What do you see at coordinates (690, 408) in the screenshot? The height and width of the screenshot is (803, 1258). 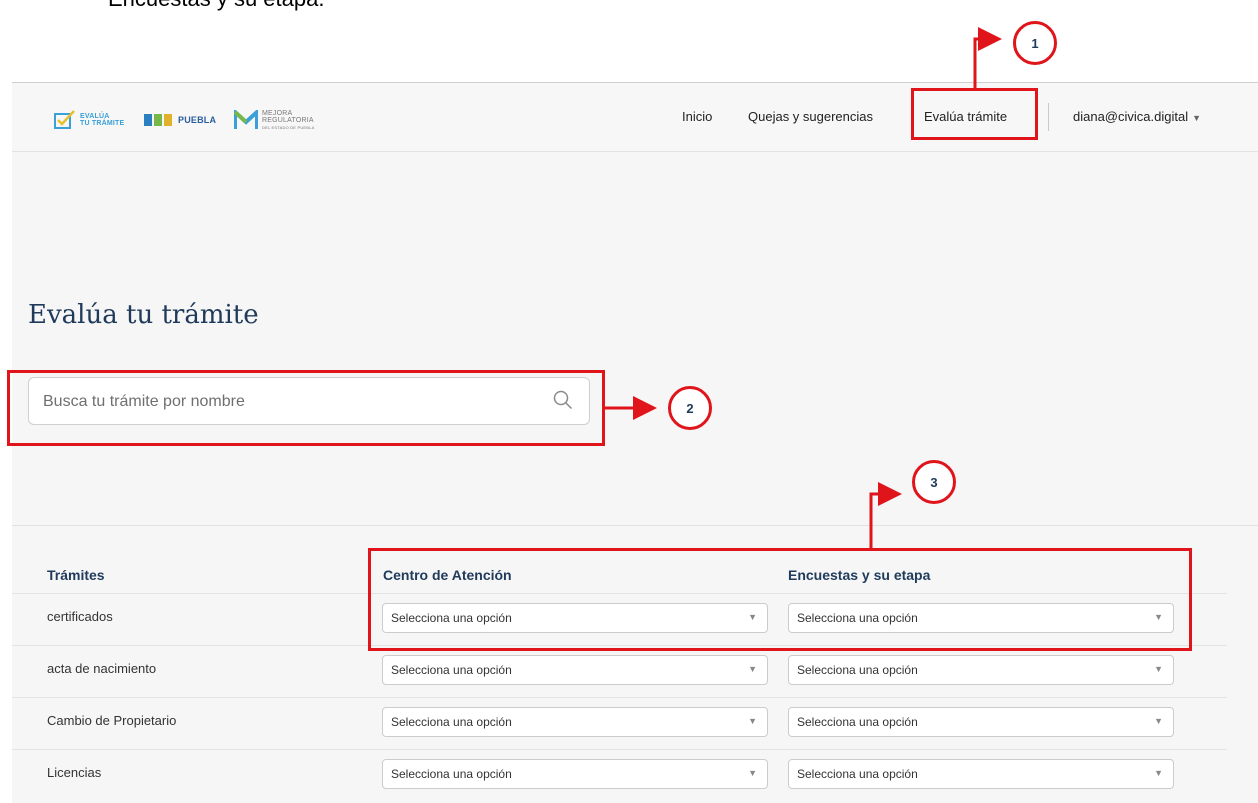 I see `annotation-callout-2: 2` at bounding box center [690, 408].